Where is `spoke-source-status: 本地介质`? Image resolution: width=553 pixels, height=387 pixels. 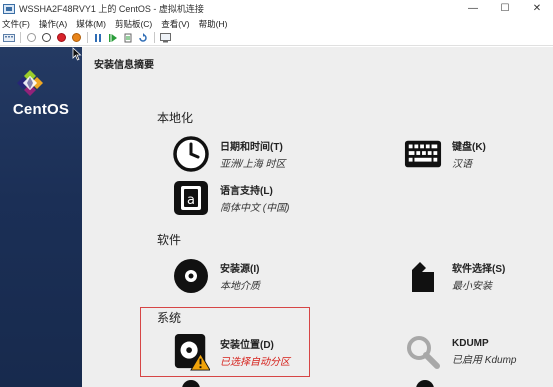
spoke-source-status: 本地介质 is located at coordinates (240, 286).